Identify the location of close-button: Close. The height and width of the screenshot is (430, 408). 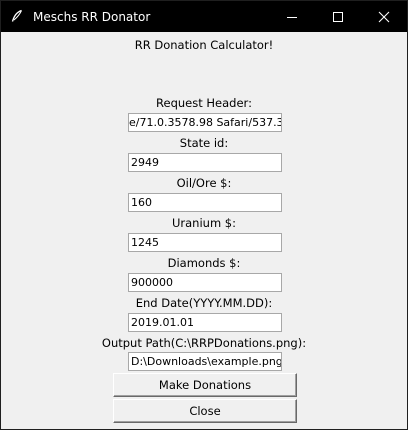
(205, 411).